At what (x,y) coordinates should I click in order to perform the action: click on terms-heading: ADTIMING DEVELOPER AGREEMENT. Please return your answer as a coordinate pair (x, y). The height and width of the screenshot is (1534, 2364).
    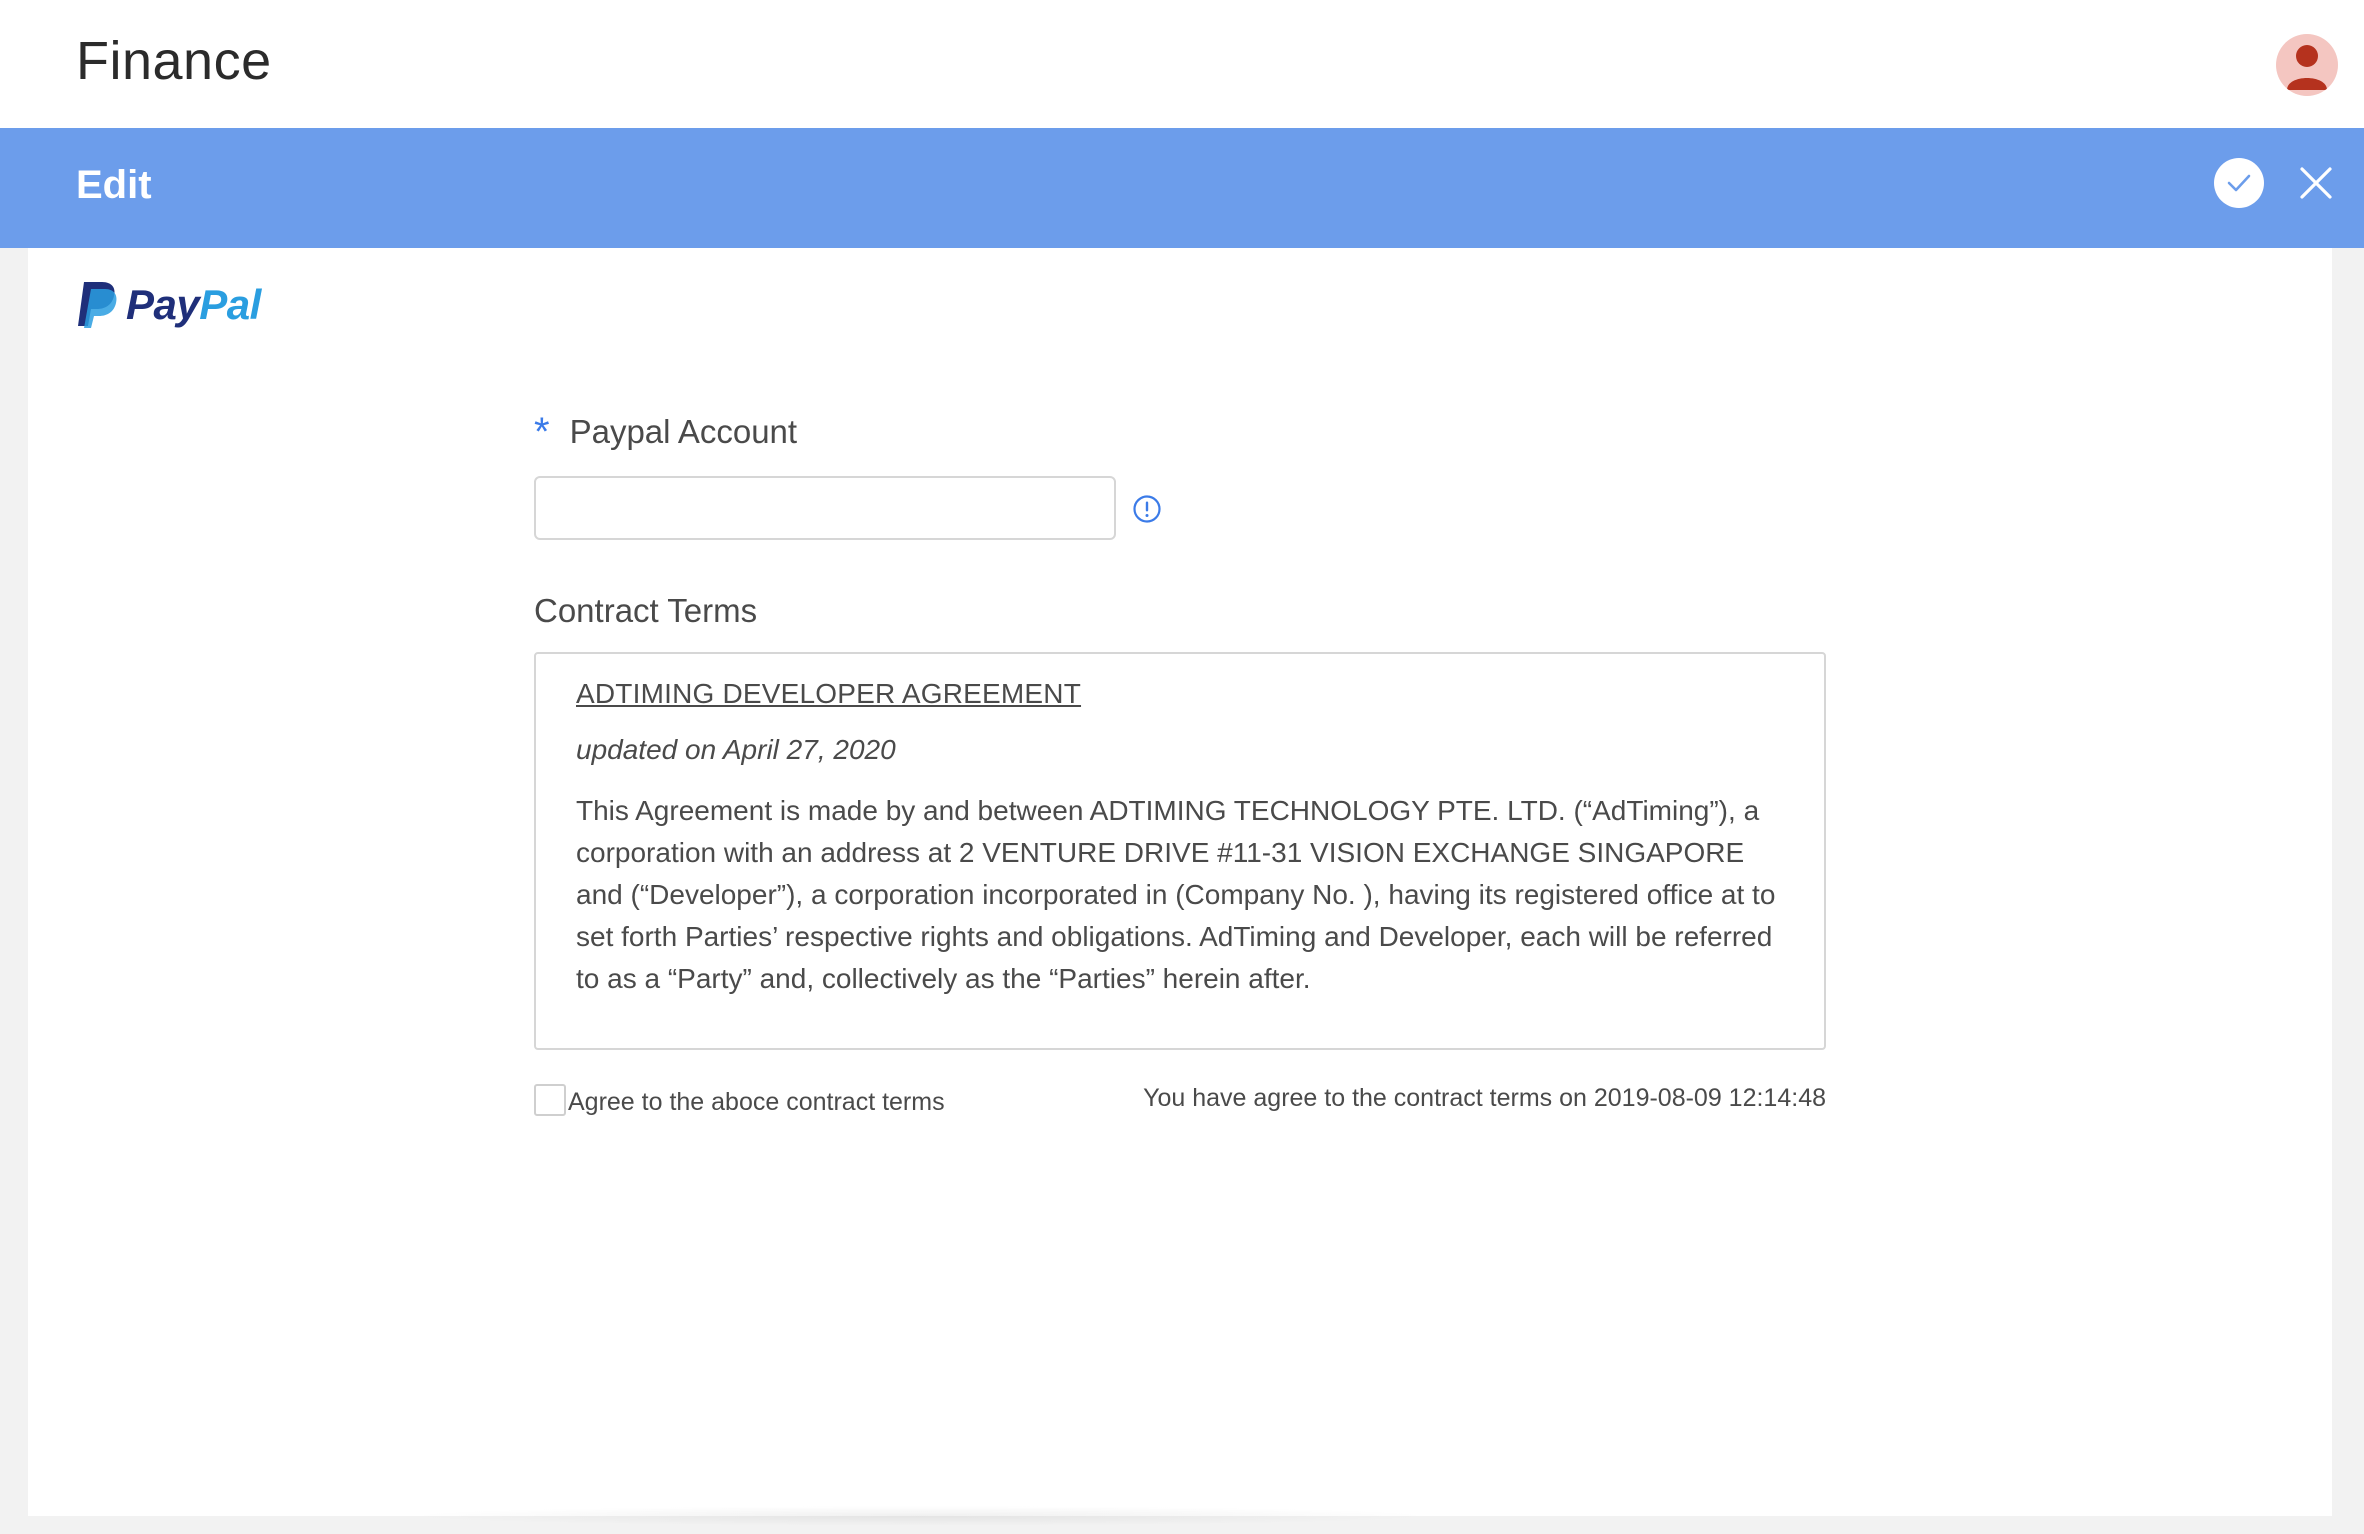
    Looking at the image, I should click on (829, 693).